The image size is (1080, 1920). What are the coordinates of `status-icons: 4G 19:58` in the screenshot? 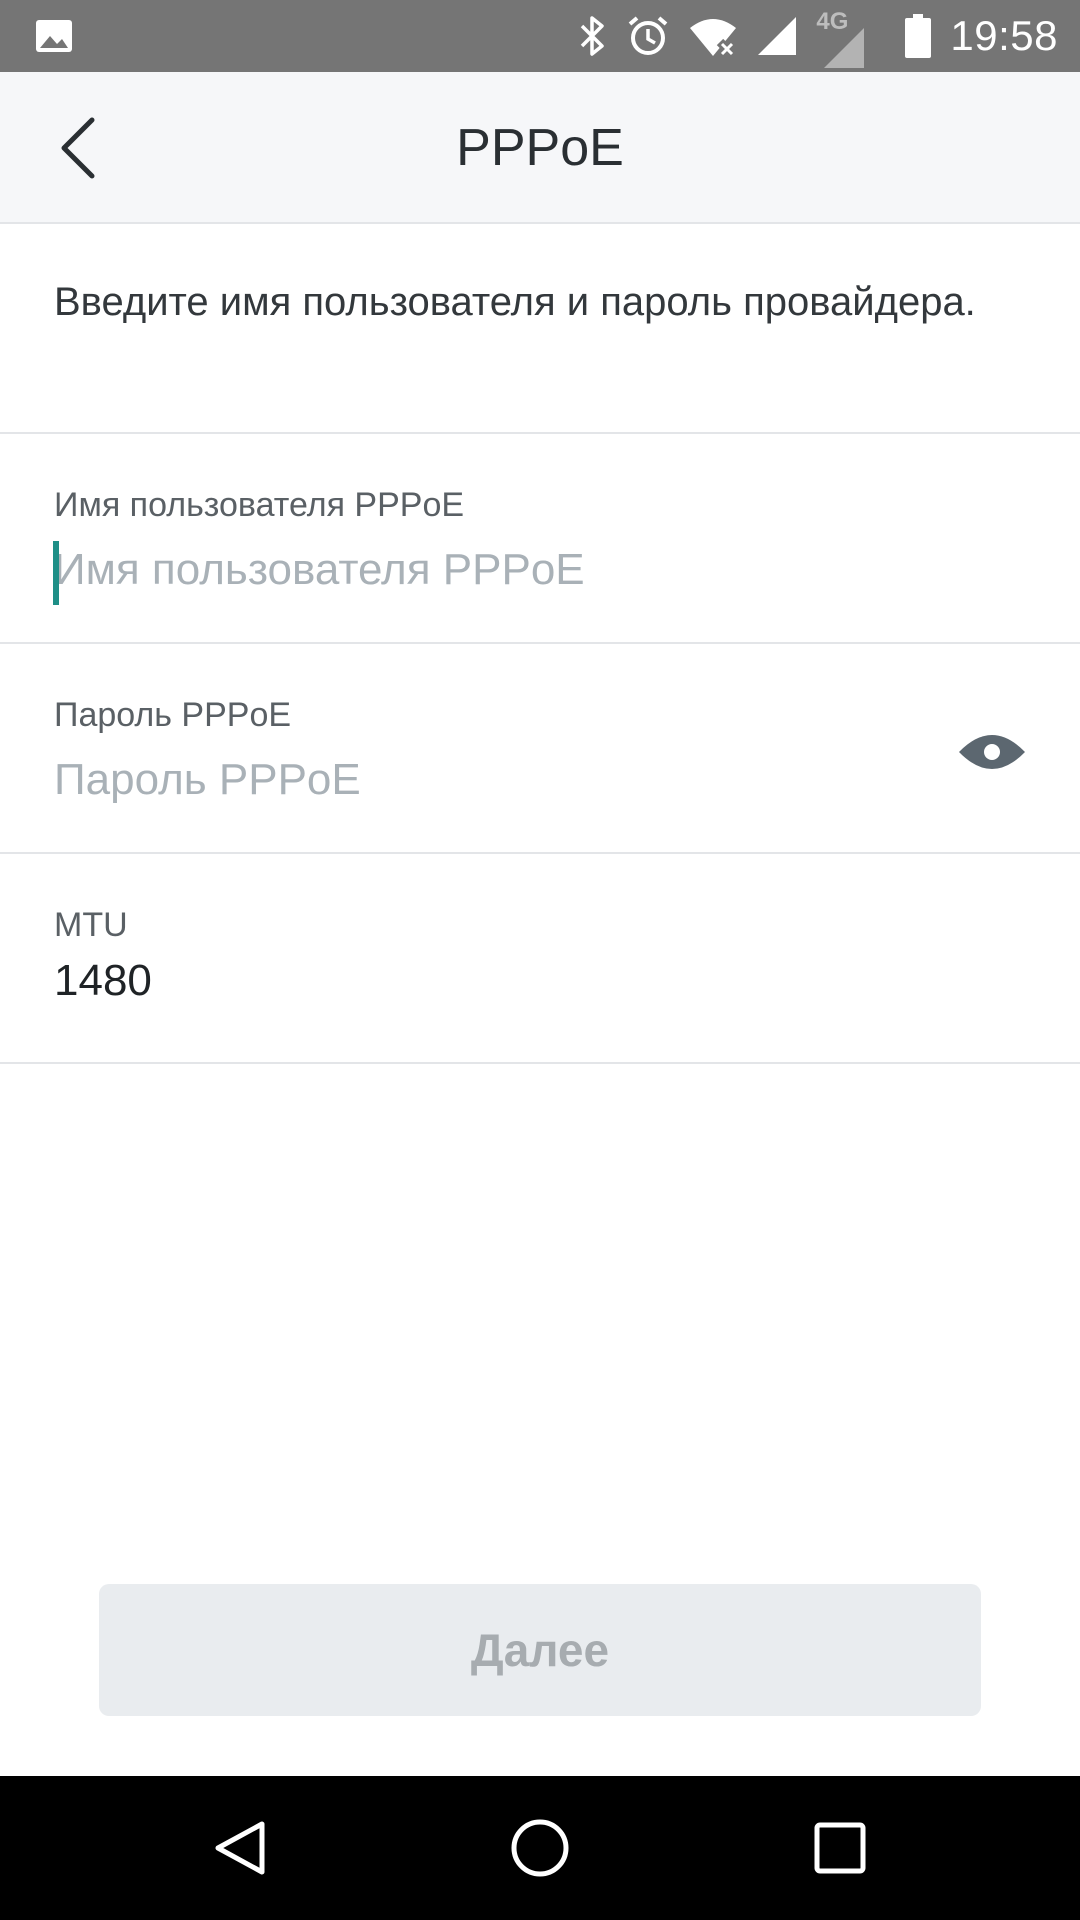 It's located at (818, 36).